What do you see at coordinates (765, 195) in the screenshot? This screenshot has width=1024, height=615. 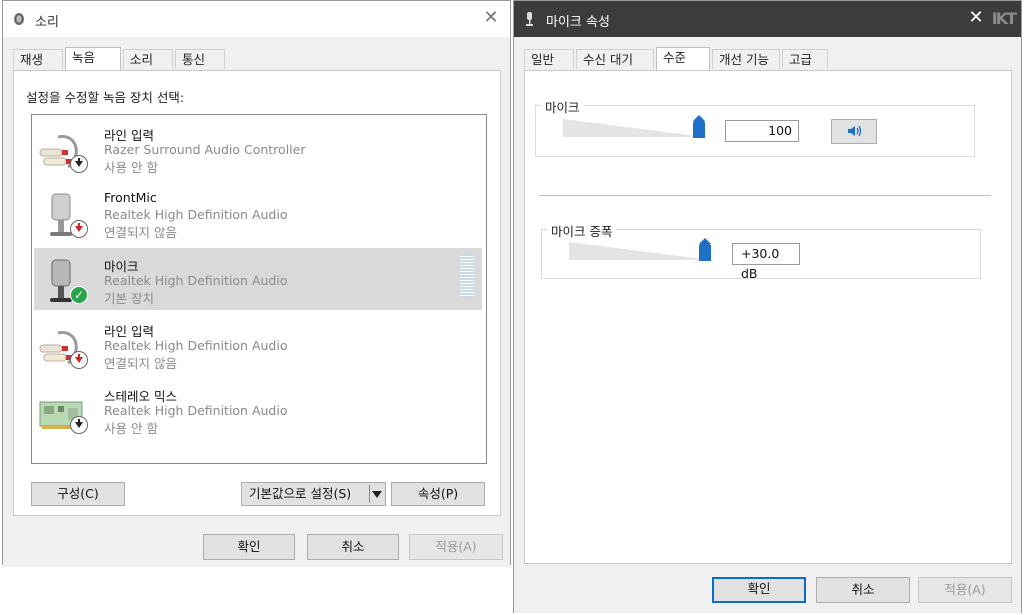 I see `divider` at bounding box center [765, 195].